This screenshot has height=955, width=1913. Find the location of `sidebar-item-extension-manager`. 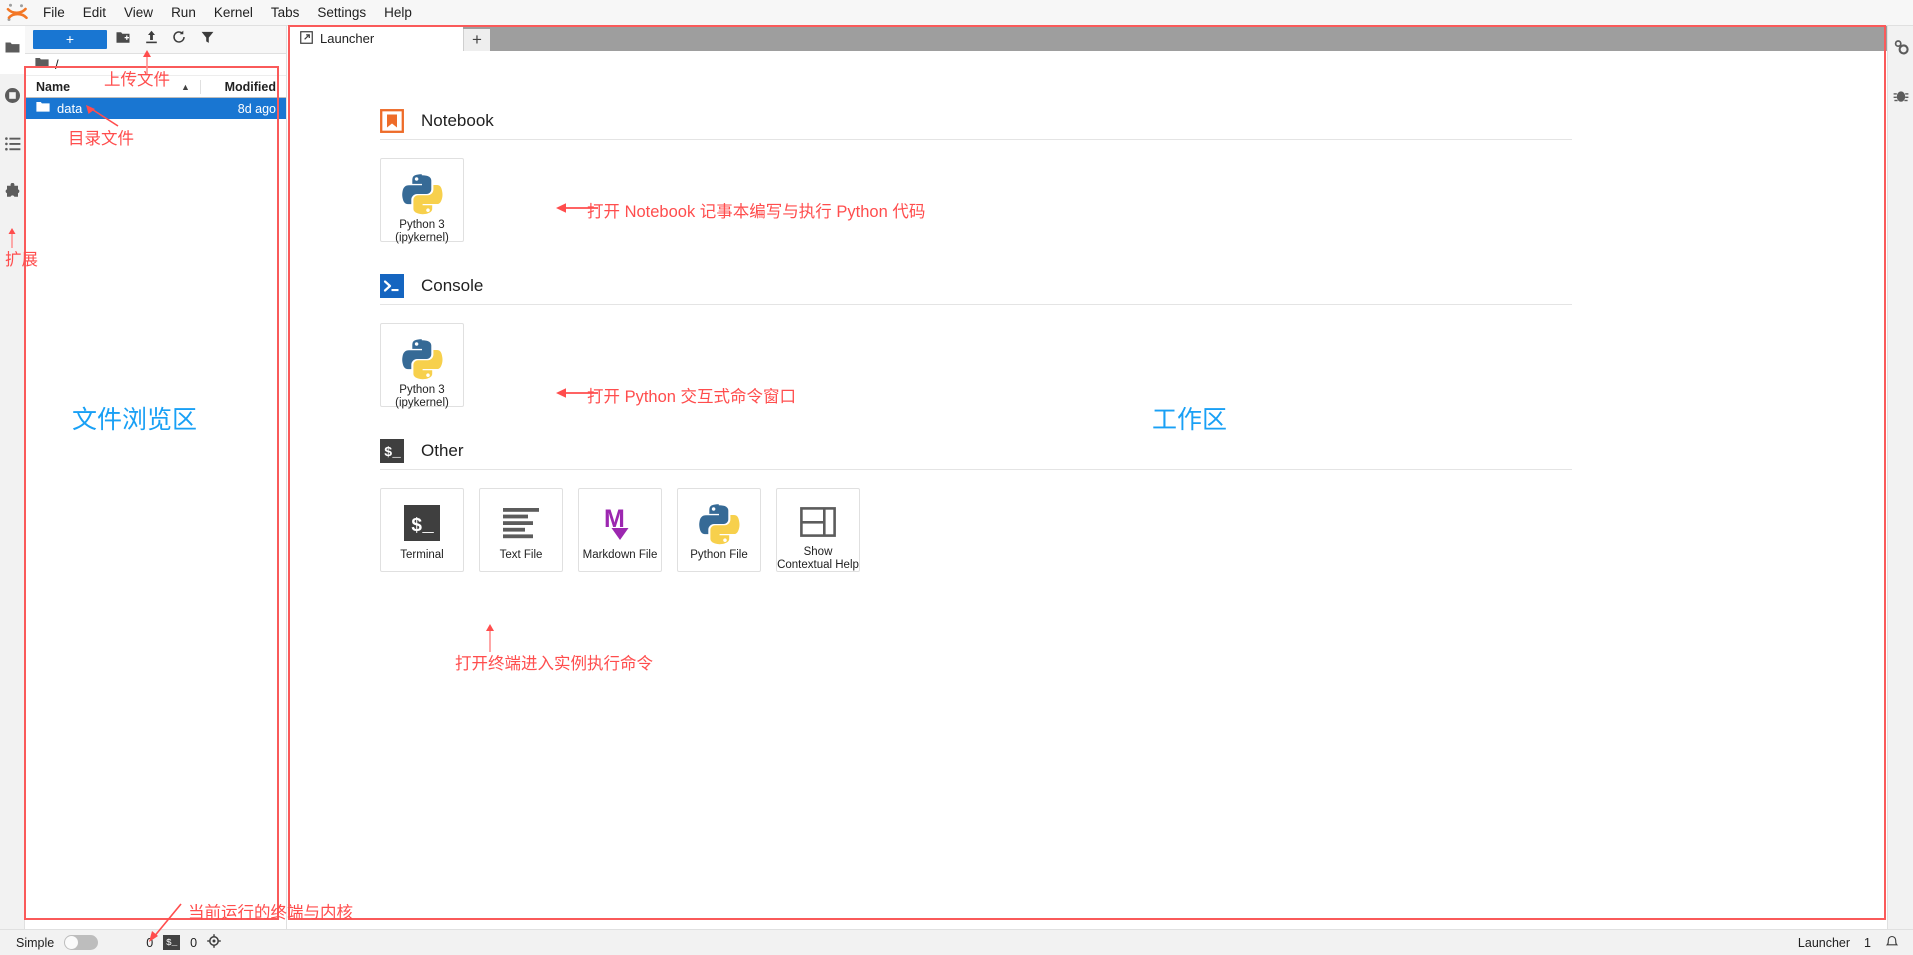

sidebar-item-extension-manager is located at coordinates (12, 194).